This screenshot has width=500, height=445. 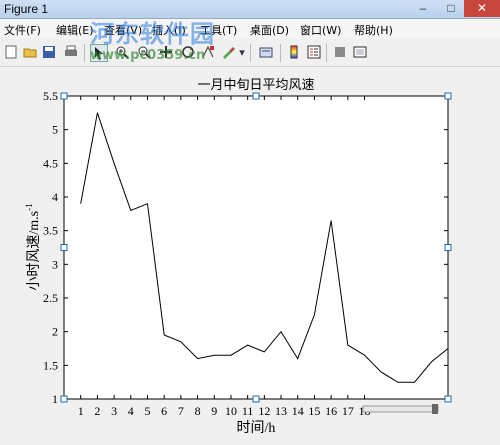 I want to click on x-tick-label: 11, so click(x=248, y=411).